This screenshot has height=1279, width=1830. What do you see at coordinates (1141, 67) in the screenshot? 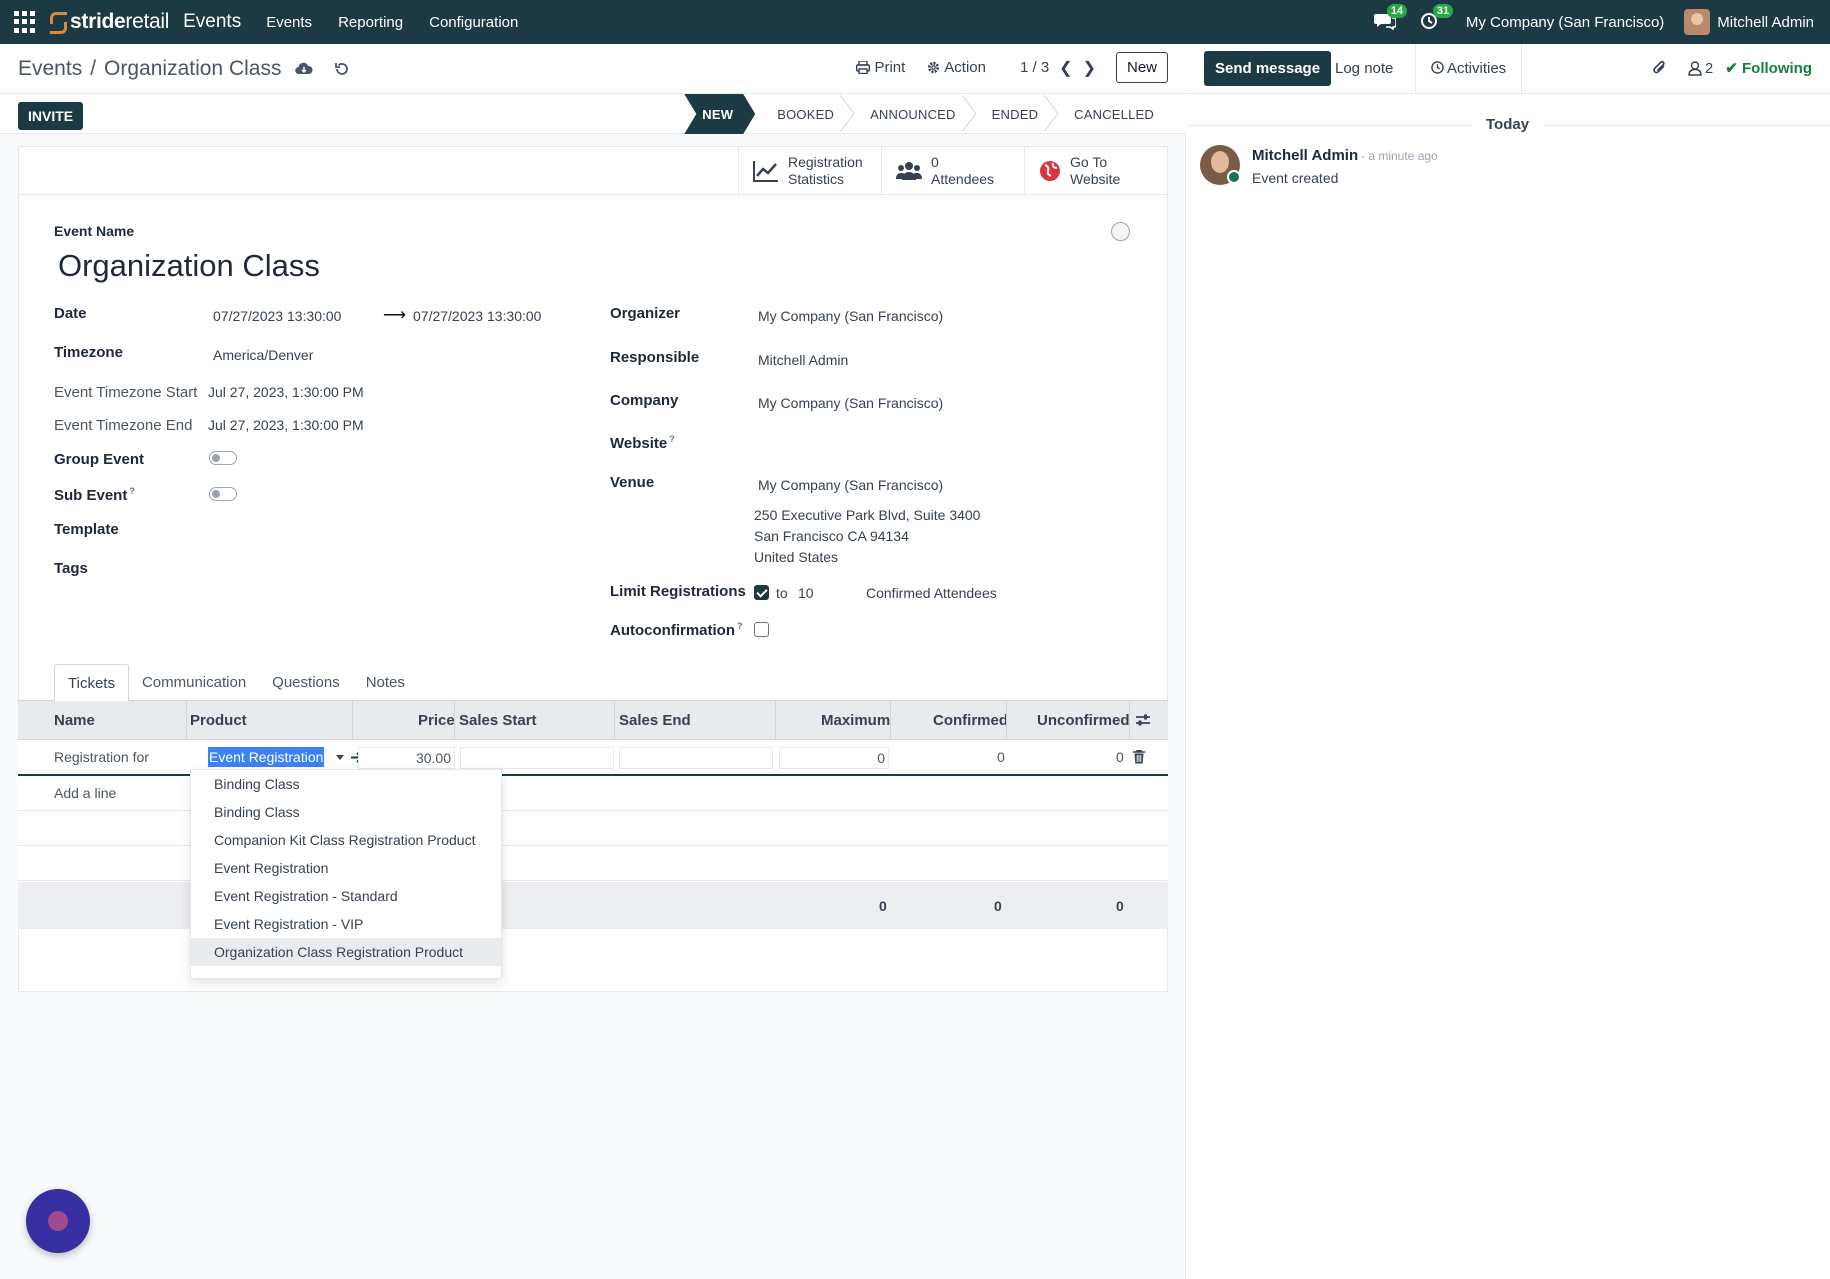
I see `new-record-button: New` at bounding box center [1141, 67].